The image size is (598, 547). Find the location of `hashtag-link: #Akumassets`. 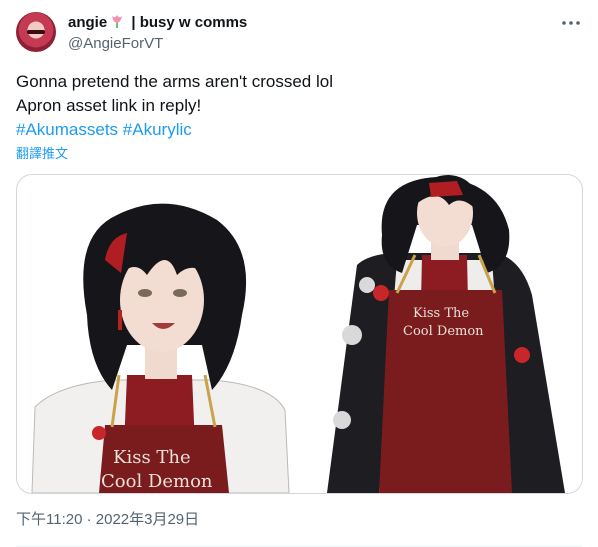

hashtag-link: #Akumassets is located at coordinates (67, 129).